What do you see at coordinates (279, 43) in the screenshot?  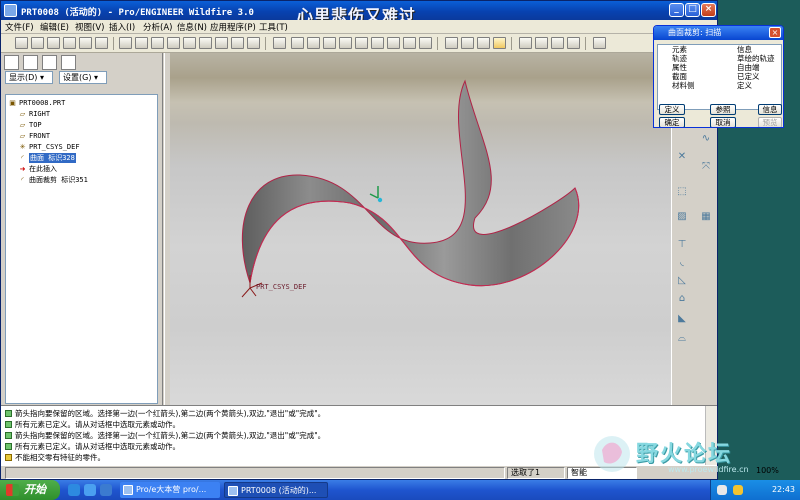 I see `repaint-icon` at bounding box center [279, 43].